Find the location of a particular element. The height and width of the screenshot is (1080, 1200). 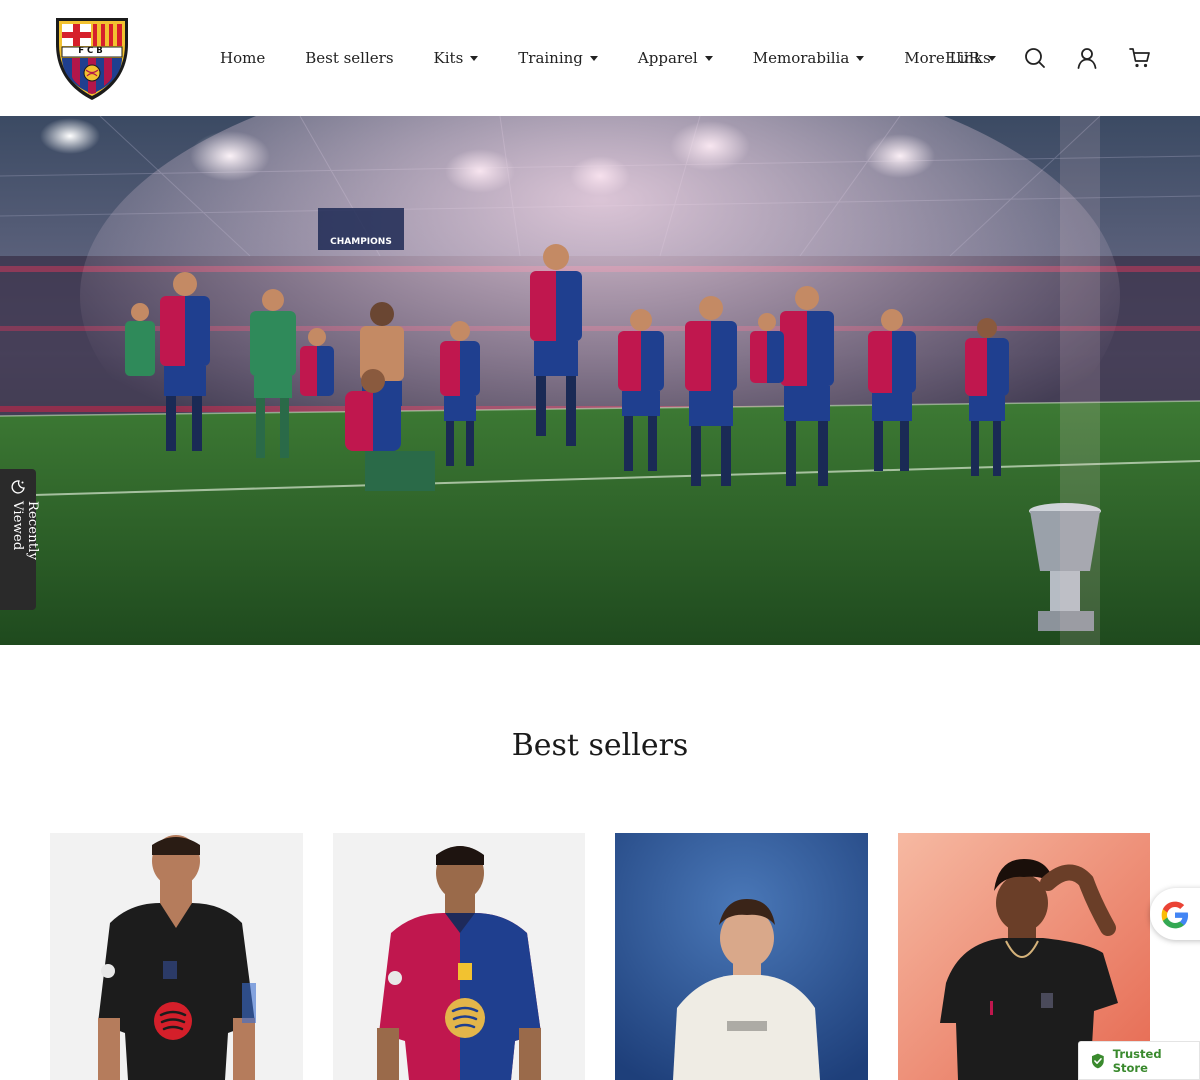

nav-kits-label: Kits is located at coordinates (448, 58).